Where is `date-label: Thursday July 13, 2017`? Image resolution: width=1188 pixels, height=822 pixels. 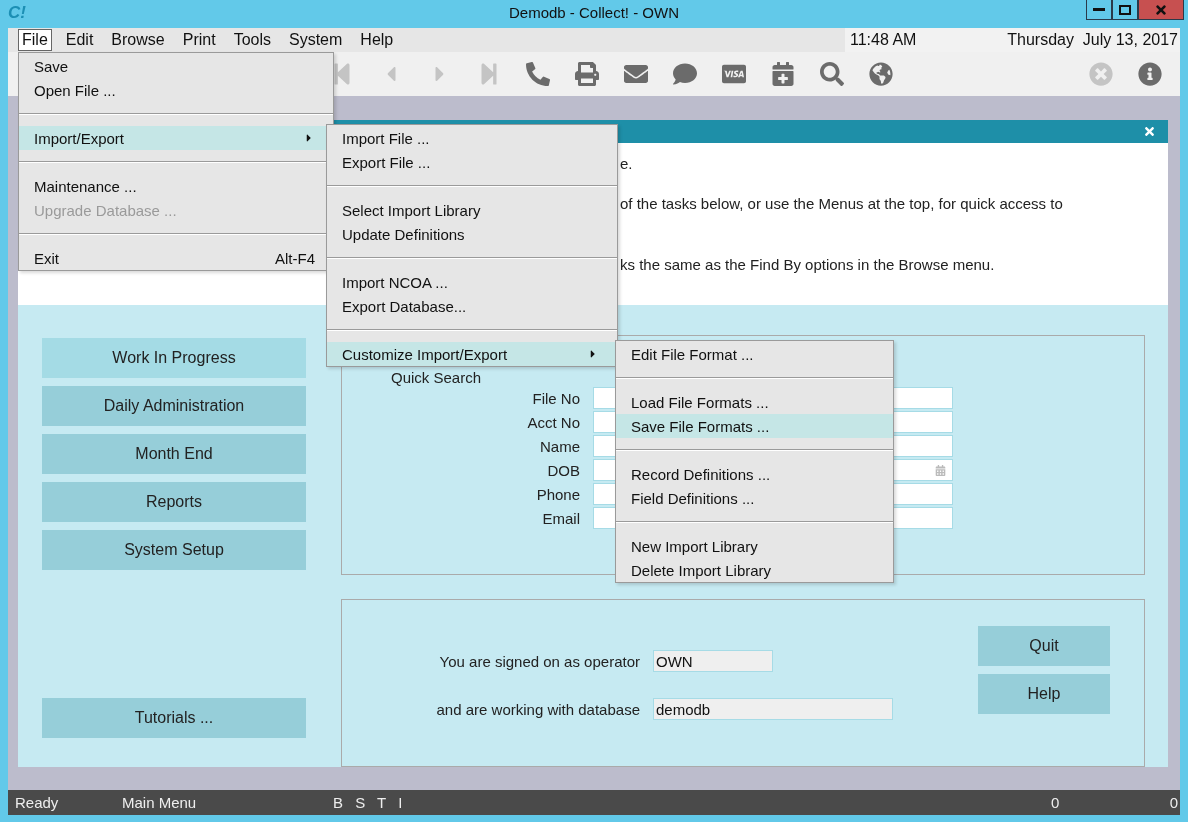 date-label: Thursday July 13, 2017 is located at coordinates (1092, 40).